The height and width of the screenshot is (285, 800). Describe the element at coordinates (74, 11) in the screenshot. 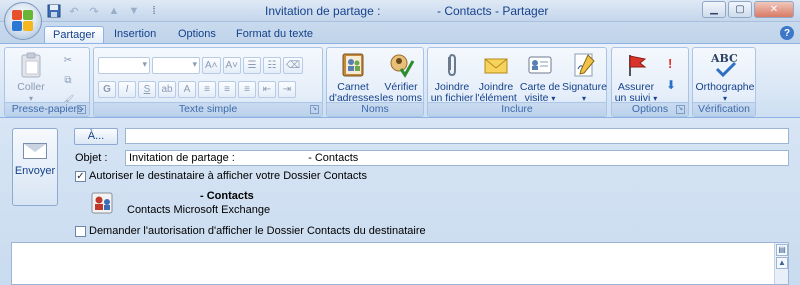

I see `undo-icon: ↶` at that location.